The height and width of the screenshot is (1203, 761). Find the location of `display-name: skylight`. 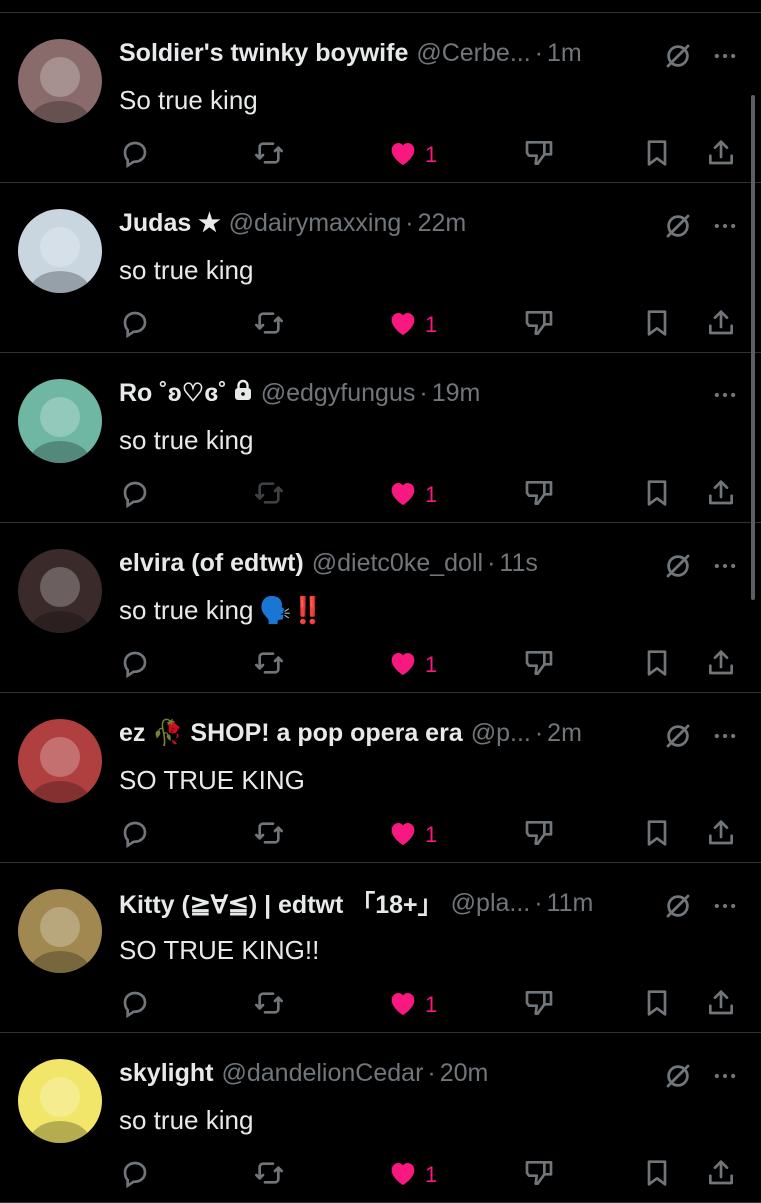

display-name: skylight is located at coordinates (166, 1073).